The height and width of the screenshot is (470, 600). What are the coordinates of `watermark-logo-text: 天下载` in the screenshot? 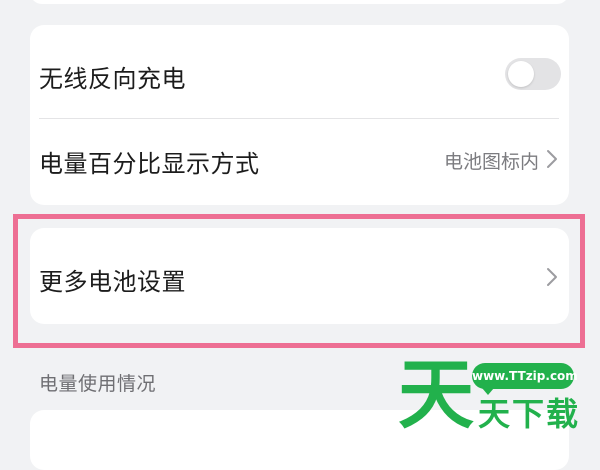 It's located at (529, 414).